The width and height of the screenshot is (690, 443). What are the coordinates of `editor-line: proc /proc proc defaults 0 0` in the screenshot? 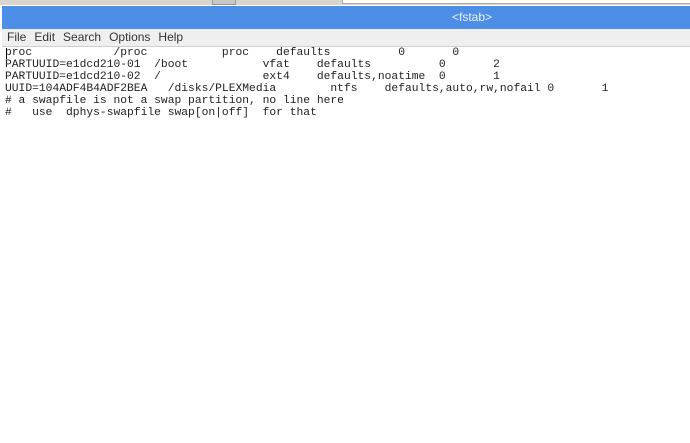 It's located at (232, 53).